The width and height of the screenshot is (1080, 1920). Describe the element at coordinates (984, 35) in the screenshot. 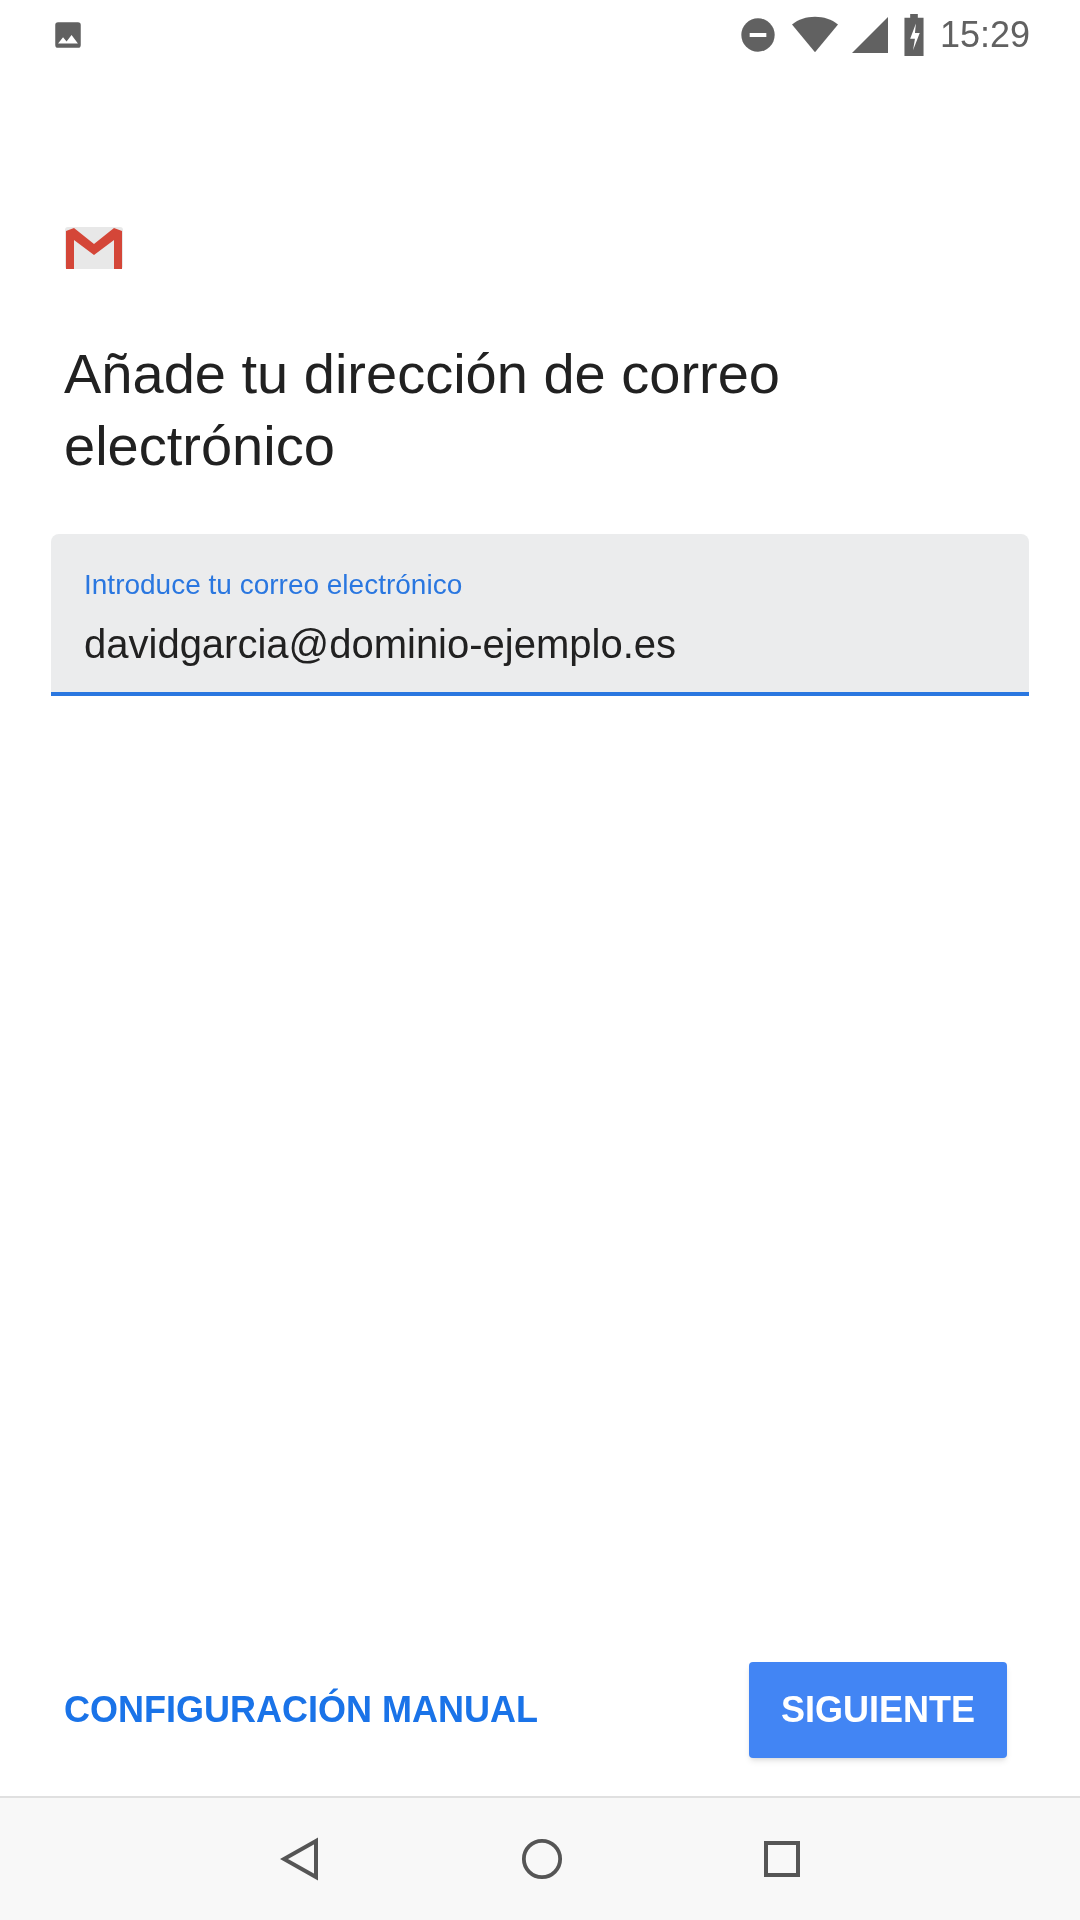

I see `clock: 15:29` at that location.